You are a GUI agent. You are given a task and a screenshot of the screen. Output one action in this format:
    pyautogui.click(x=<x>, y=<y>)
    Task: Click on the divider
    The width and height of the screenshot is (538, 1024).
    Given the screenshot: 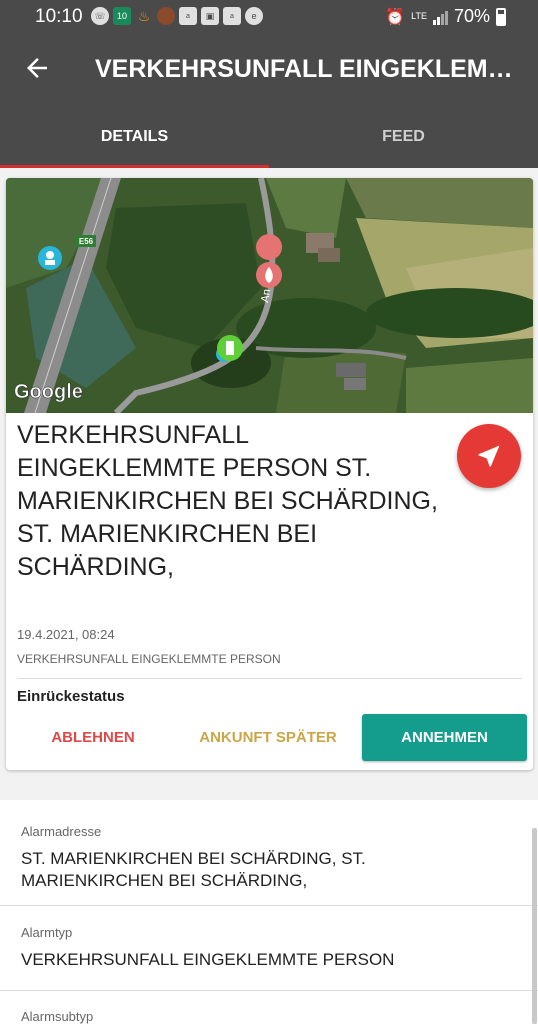 What is the action you would take?
    pyautogui.click(x=269, y=678)
    